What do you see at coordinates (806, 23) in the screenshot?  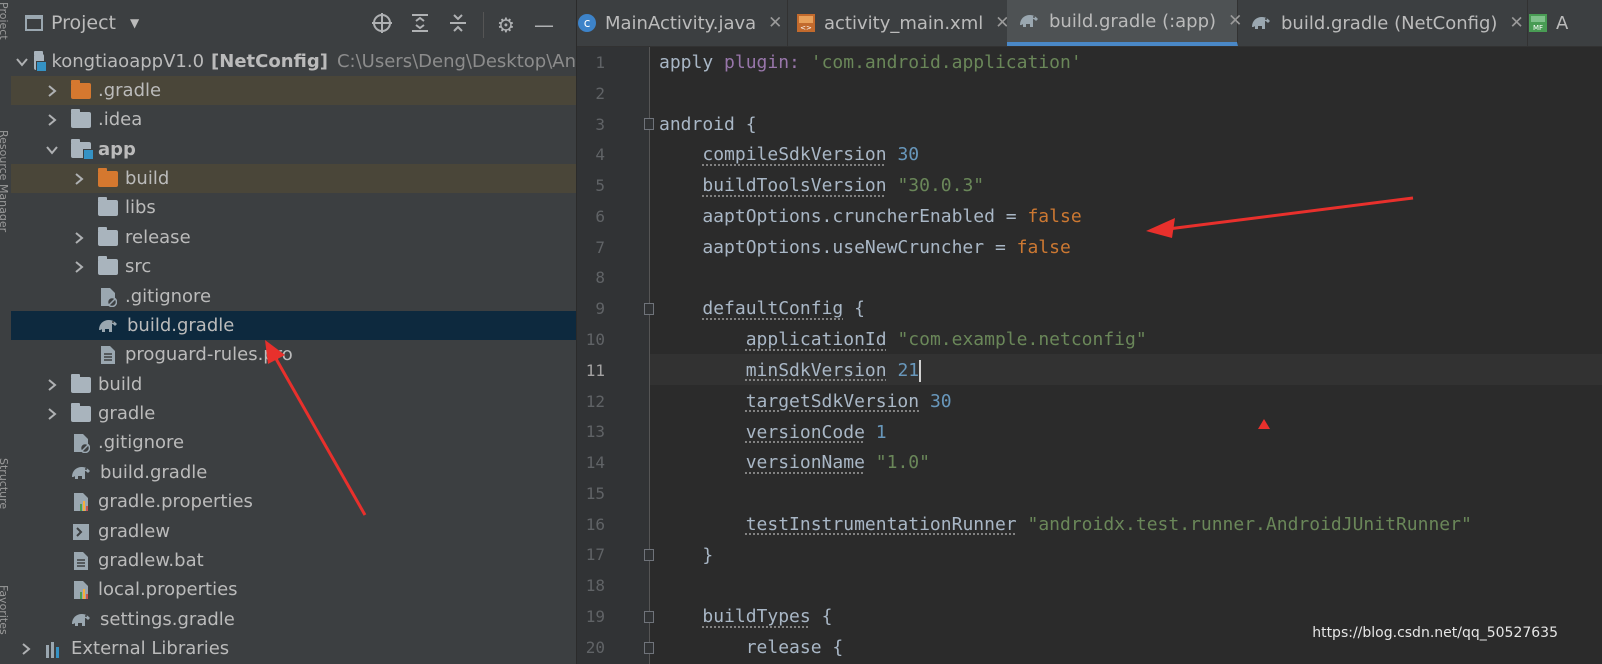 I see `xml-layout-icon: <>` at bounding box center [806, 23].